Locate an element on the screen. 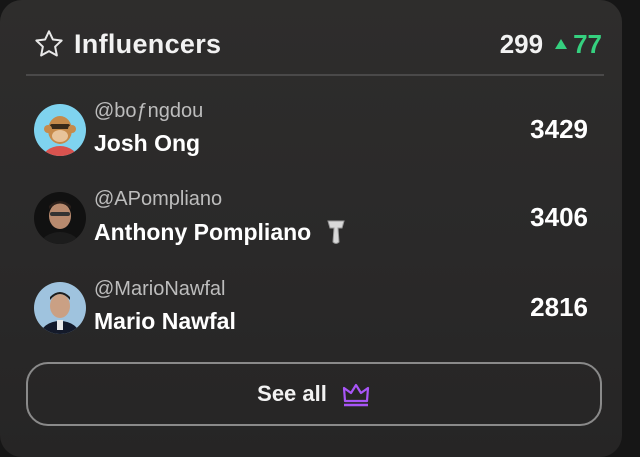  see-all-button: See all is located at coordinates (314, 394).